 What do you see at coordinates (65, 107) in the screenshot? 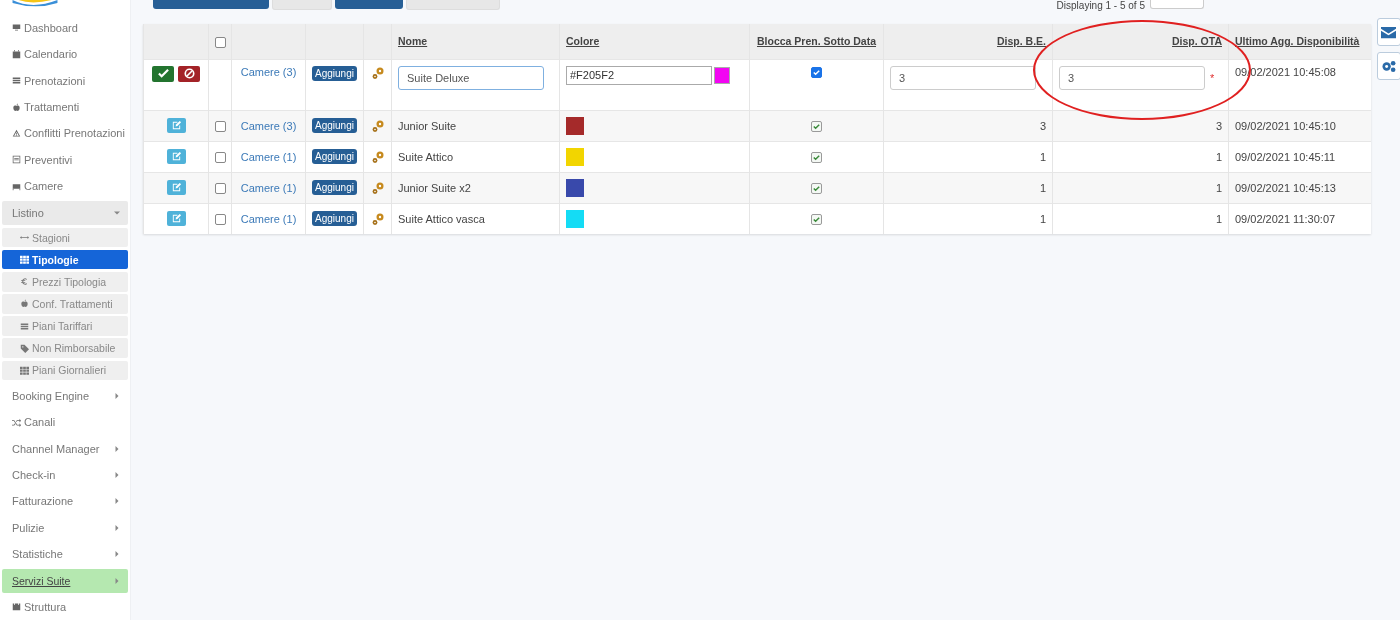
I see `sidebar-item: Trattamenti` at bounding box center [65, 107].